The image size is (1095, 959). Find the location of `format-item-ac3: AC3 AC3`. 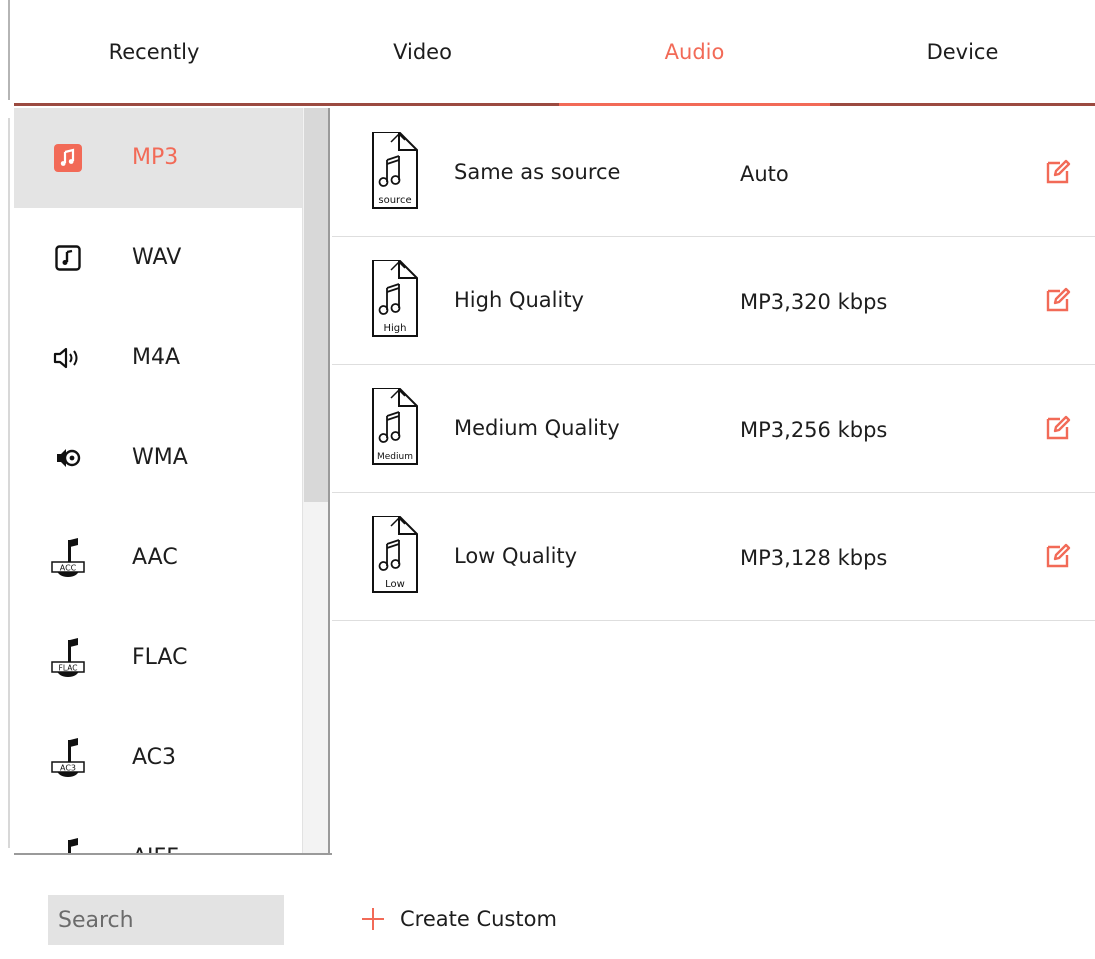

format-item-ac3: AC3 AC3 is located at coordinates (158, 758).